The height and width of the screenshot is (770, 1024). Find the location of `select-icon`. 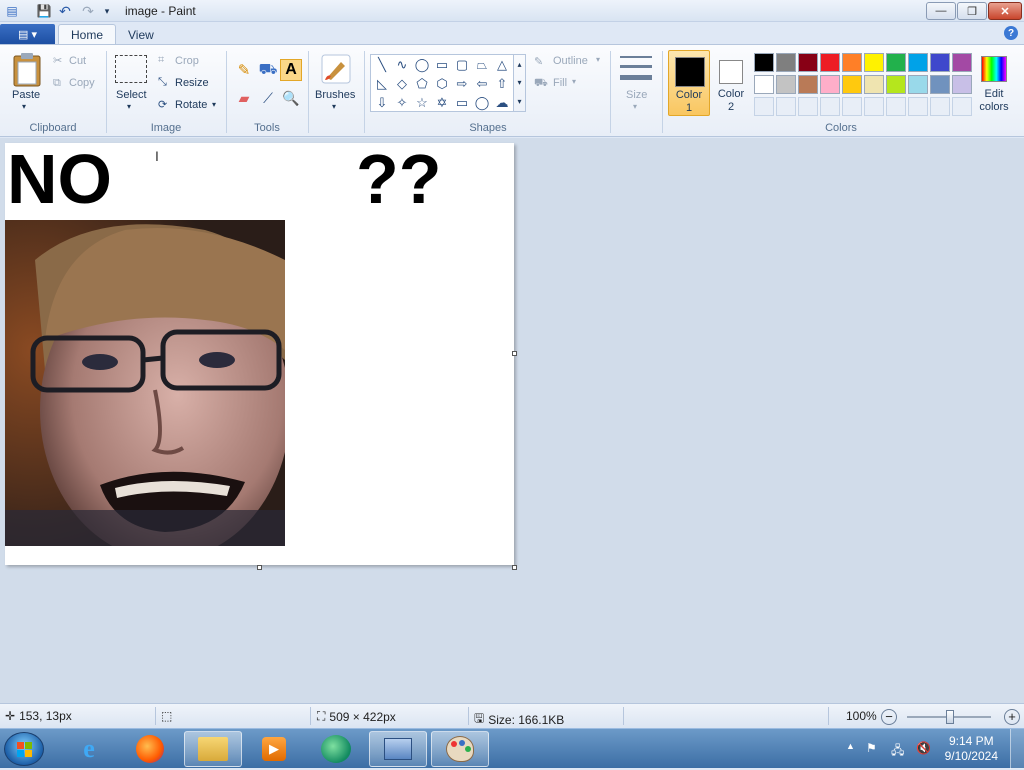

select-icon is located at coordinates (131, 69).